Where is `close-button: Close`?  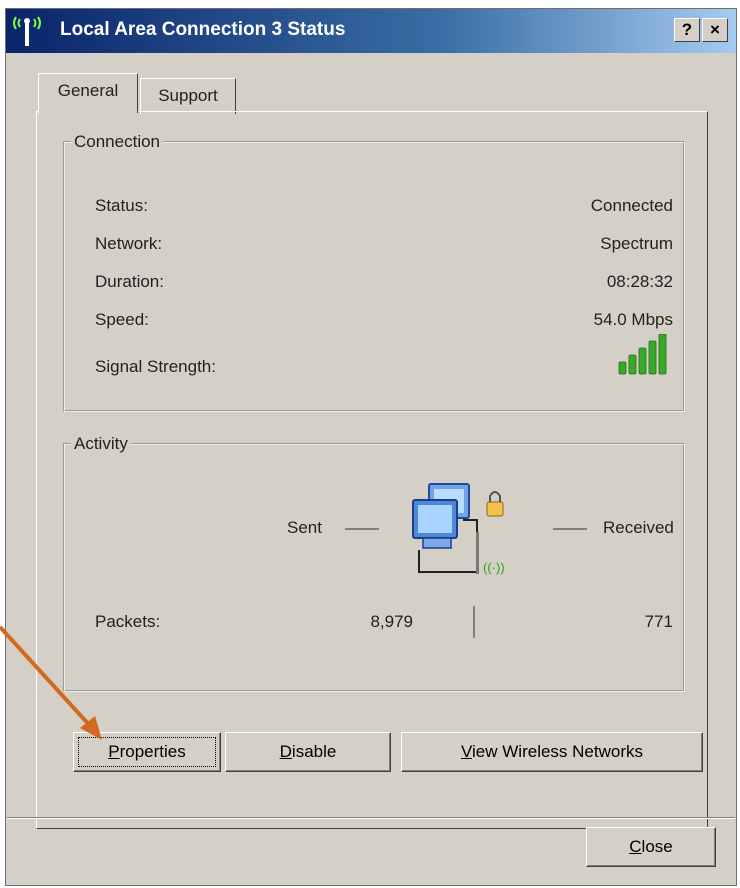 close-button: Close is located at coordinates (651, 847).